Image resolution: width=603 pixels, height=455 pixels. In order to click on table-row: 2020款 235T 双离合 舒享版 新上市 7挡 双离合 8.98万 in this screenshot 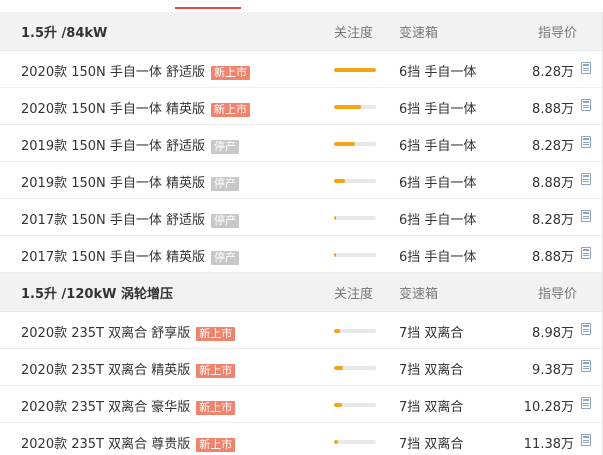, I will do `click(301, 330)`.